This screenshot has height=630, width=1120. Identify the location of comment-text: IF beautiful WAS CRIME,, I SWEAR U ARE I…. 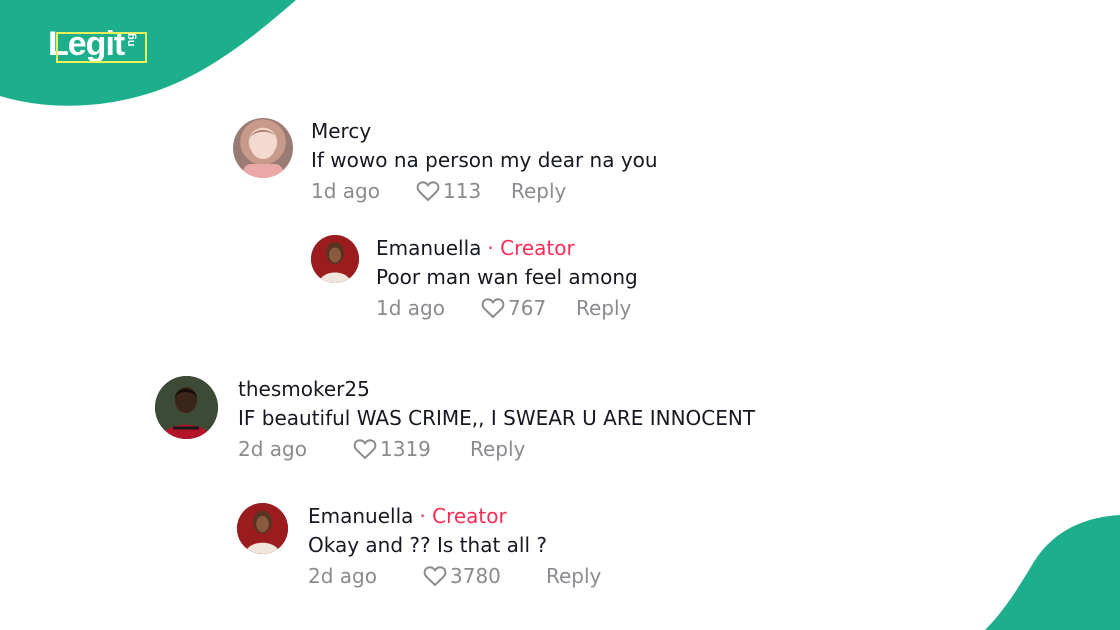
(497, 418).